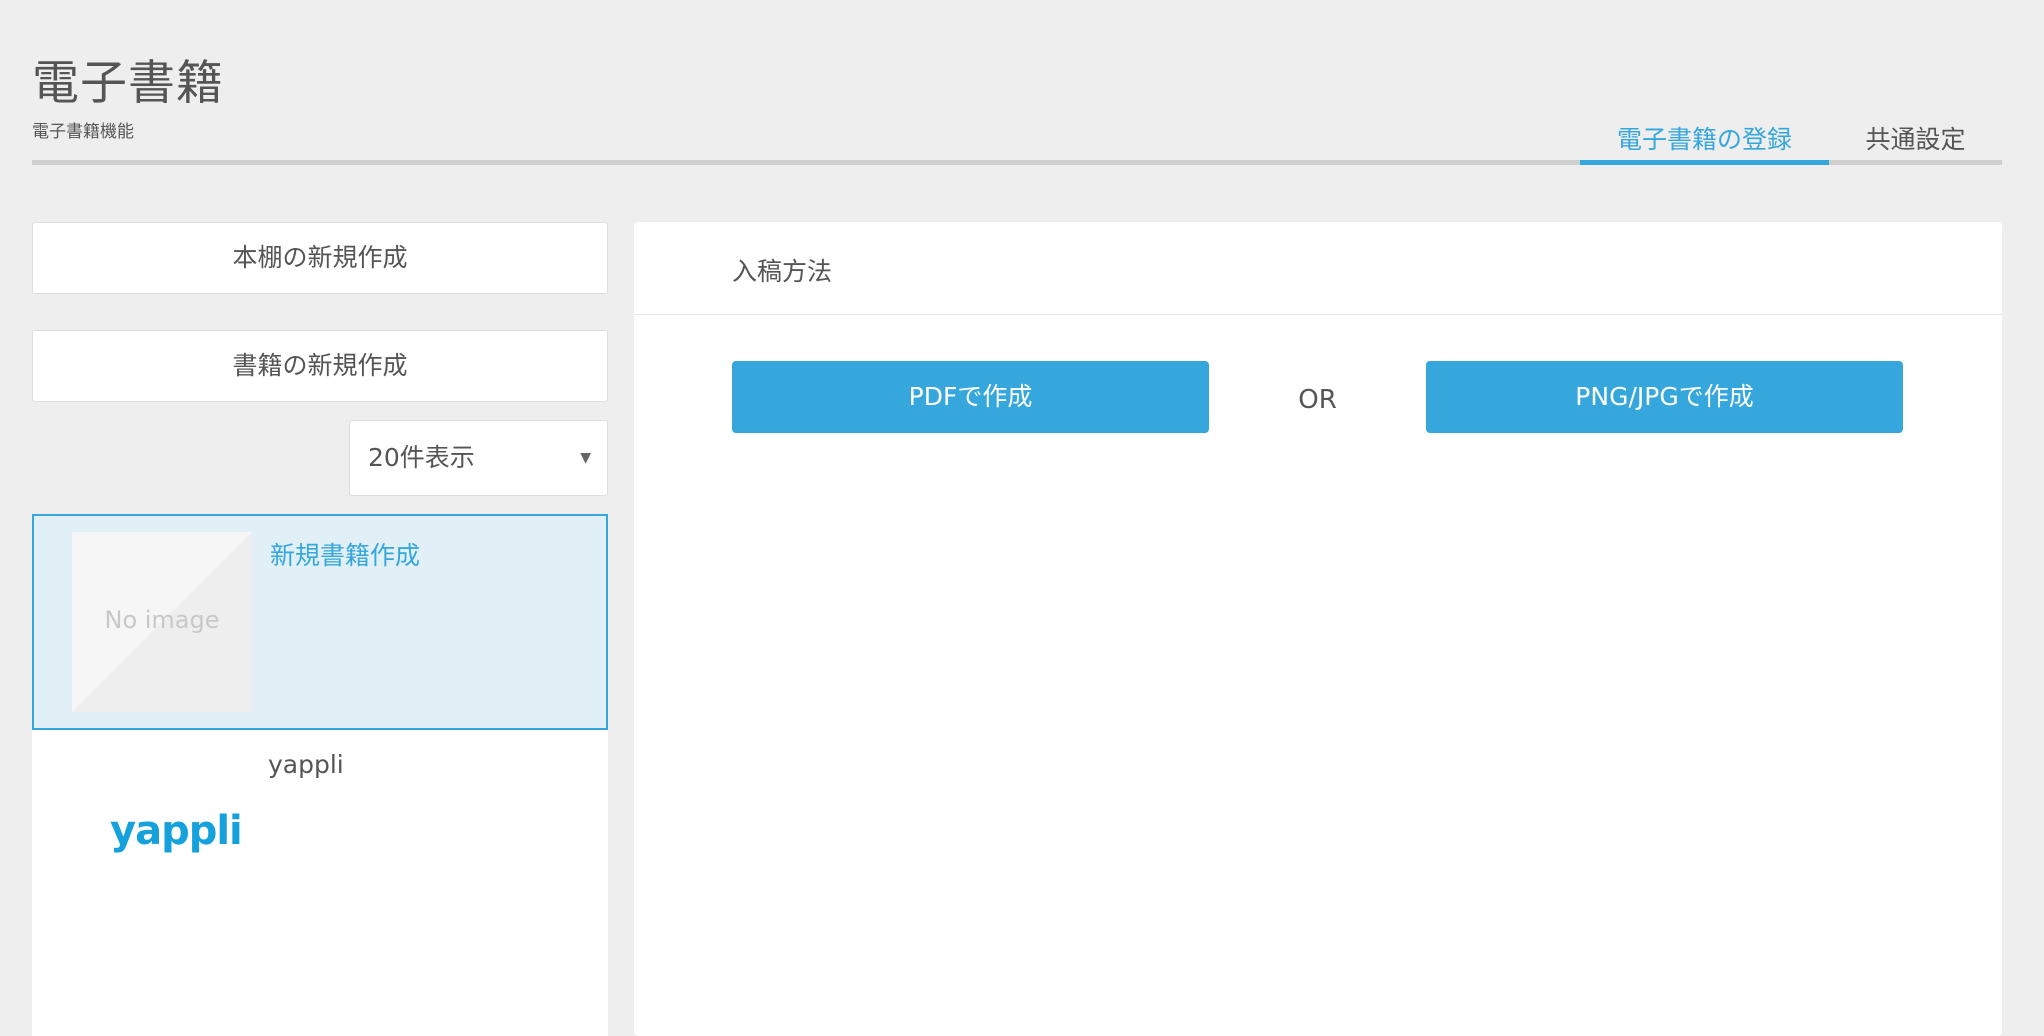  What do you see at coordinates (1664, 397) in the screenshot?
I see `create-from-images-button: PNG/JPGで作成` at bounding box center [1664, 397].